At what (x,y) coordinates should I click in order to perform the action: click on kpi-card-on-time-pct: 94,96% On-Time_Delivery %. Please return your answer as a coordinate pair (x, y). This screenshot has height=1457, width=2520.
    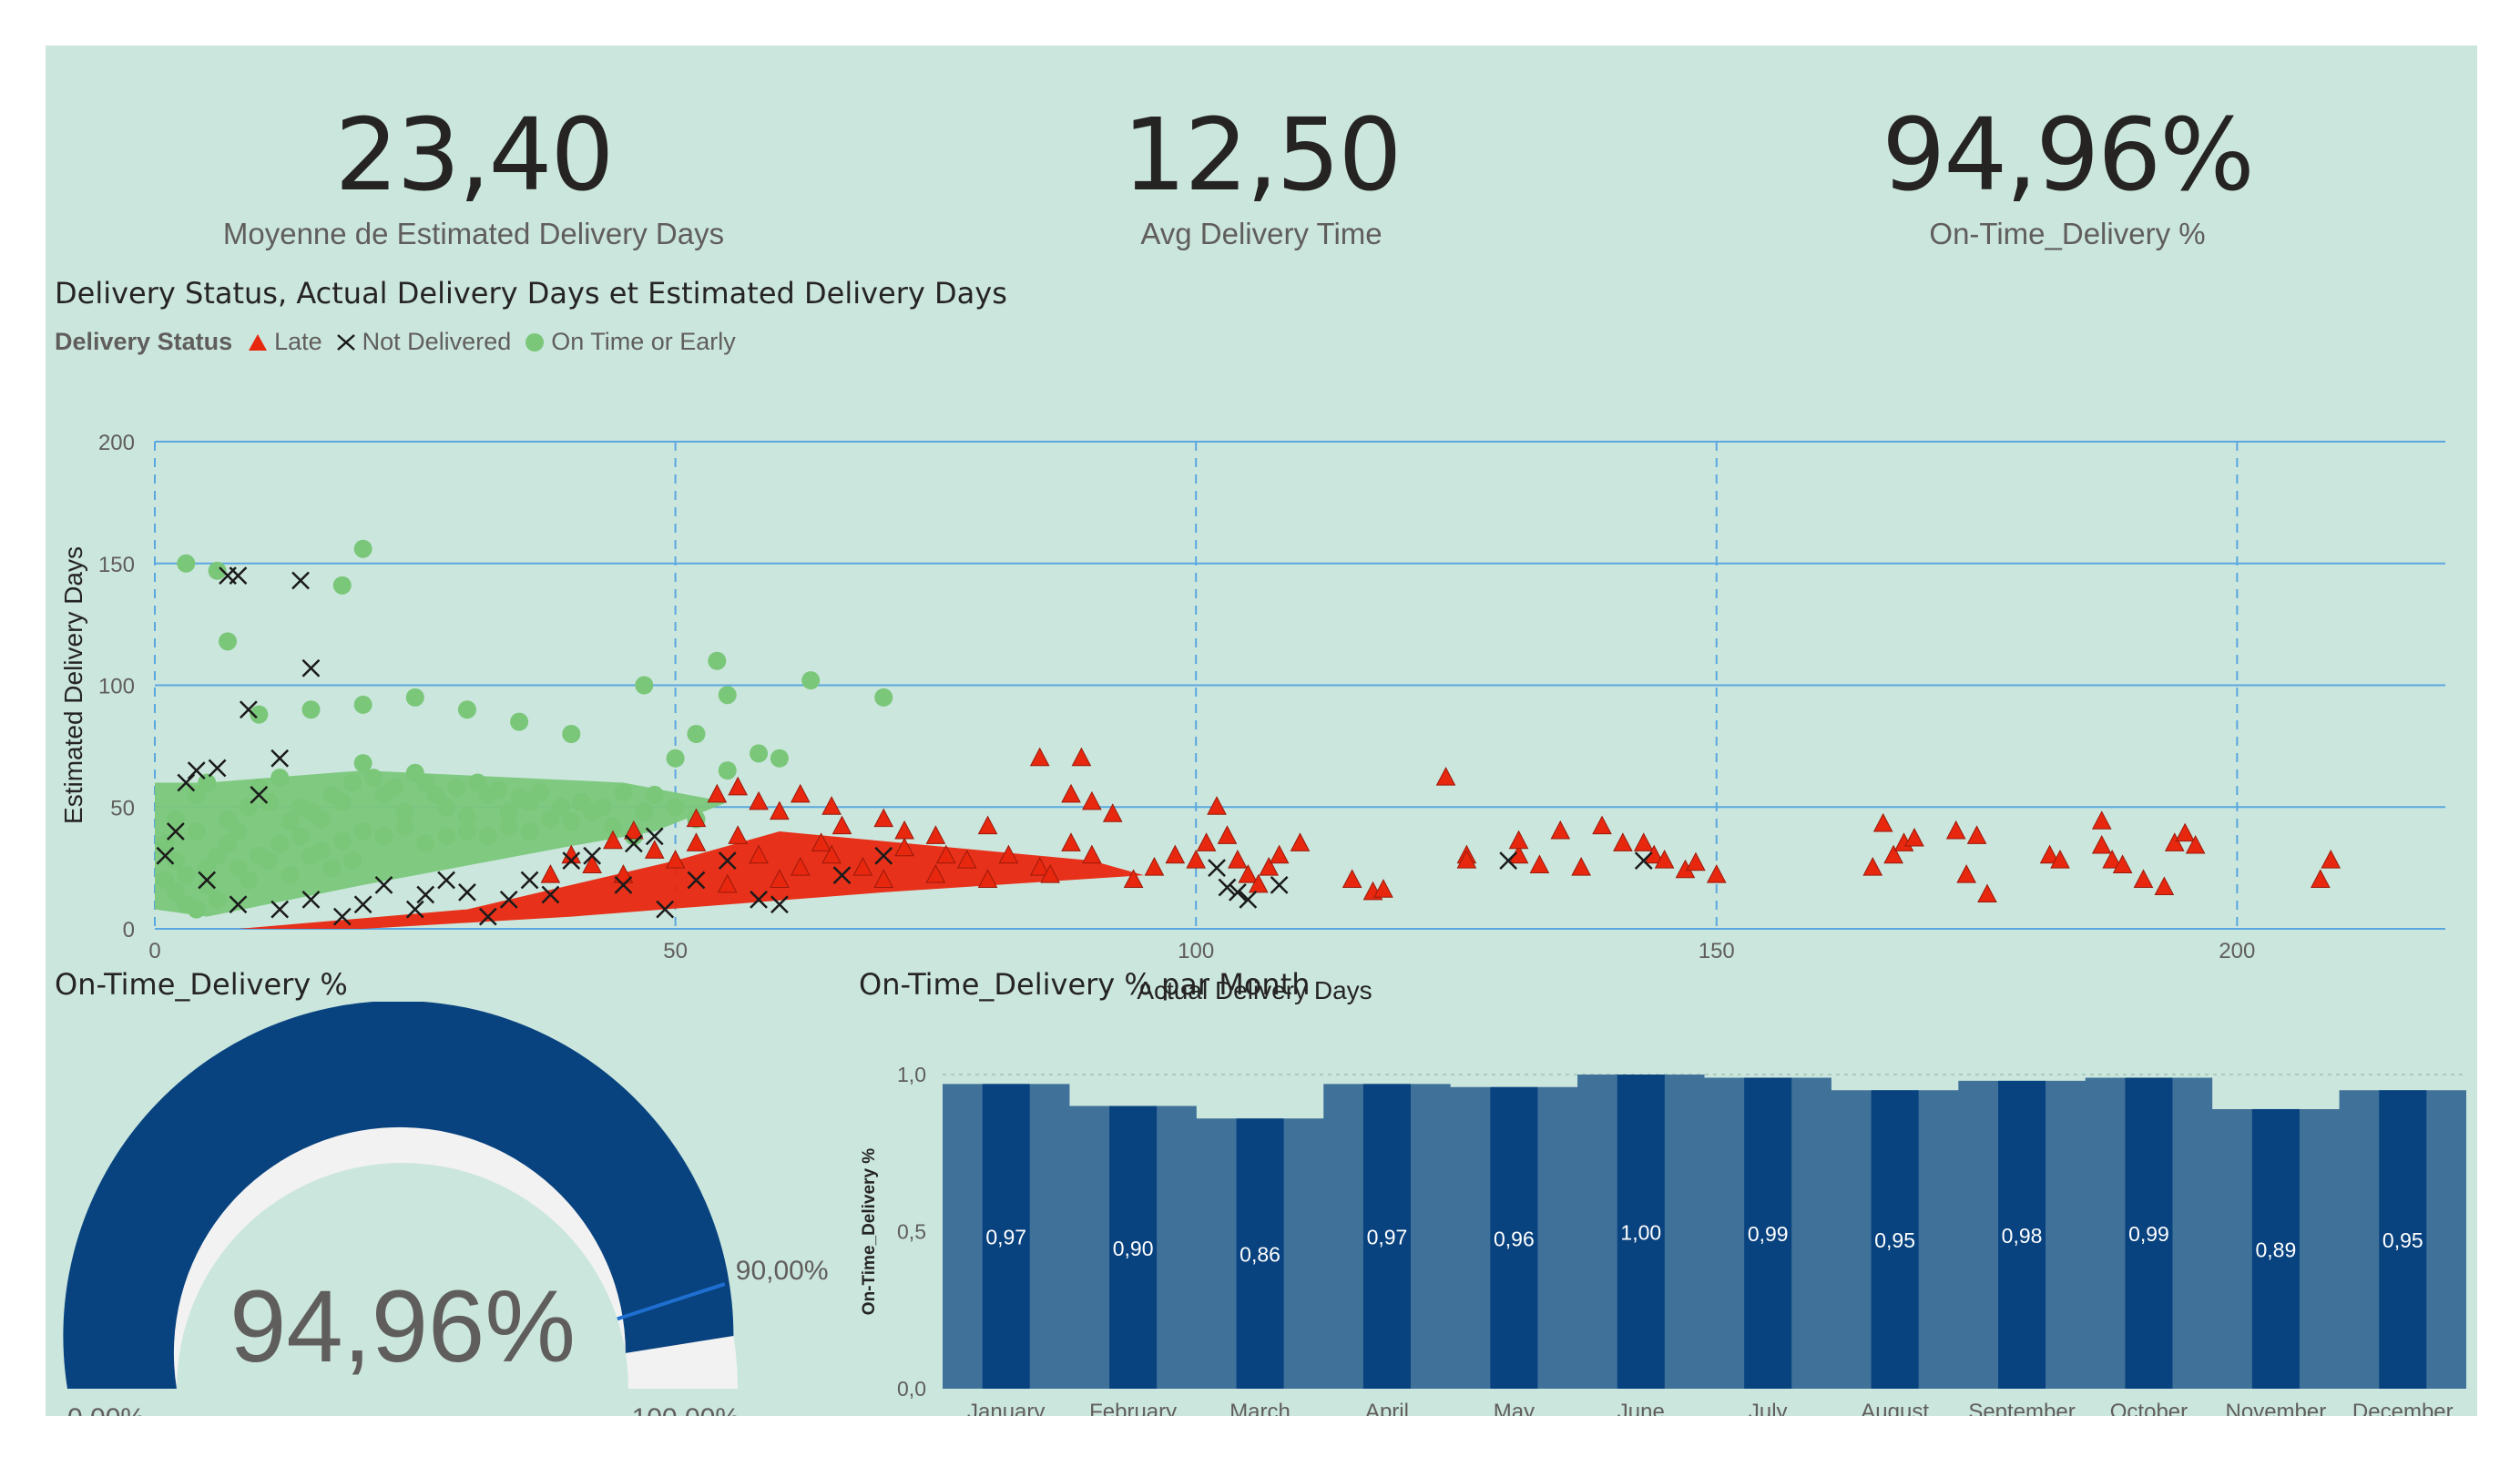
    Looking at the image, I should click on (2067, 176).